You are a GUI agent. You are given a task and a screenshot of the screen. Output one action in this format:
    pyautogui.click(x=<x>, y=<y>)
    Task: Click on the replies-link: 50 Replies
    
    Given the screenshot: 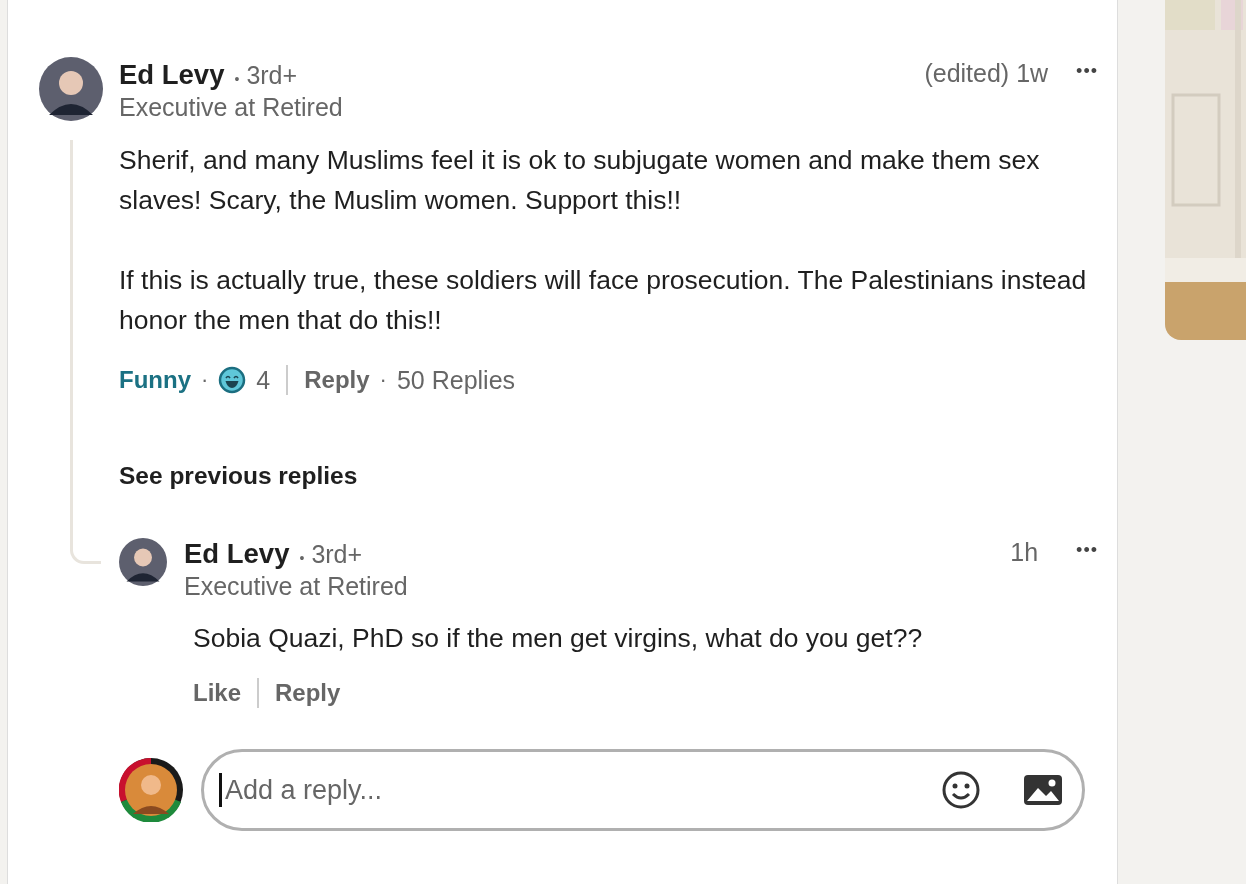 What is the action you would take?
    pyautogui.click(x=456, y=380)
    